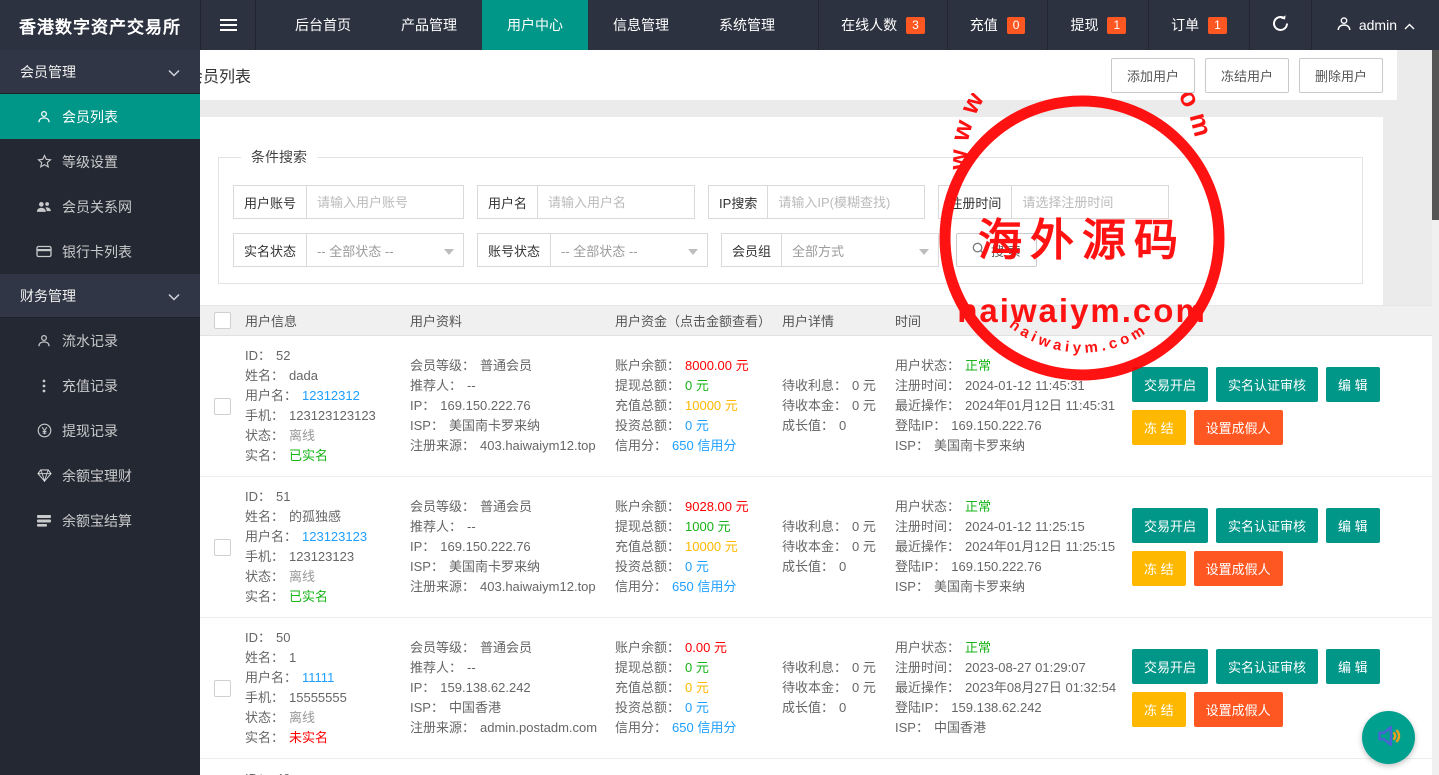 Image resolution: width=1439 pixels, height=775 pixels. I want to click on hamburger-menu-icon, so click(228, 25).